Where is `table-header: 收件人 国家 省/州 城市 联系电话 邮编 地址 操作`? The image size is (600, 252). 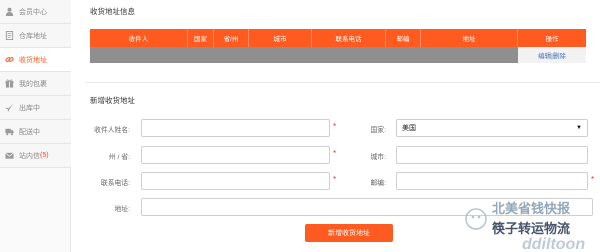
table-header: 收件人 国家 省/州 城市 联系电话 邮编 地址 操作 is located at coordinates (338, 38).